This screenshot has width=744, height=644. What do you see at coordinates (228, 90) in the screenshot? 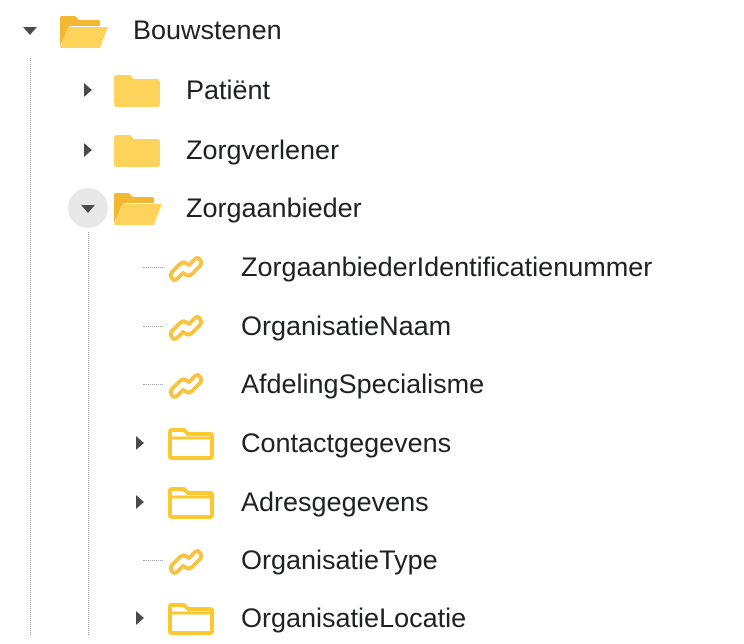
I see `tree-node-label: Patiënt` at bounding box center [228, 90].